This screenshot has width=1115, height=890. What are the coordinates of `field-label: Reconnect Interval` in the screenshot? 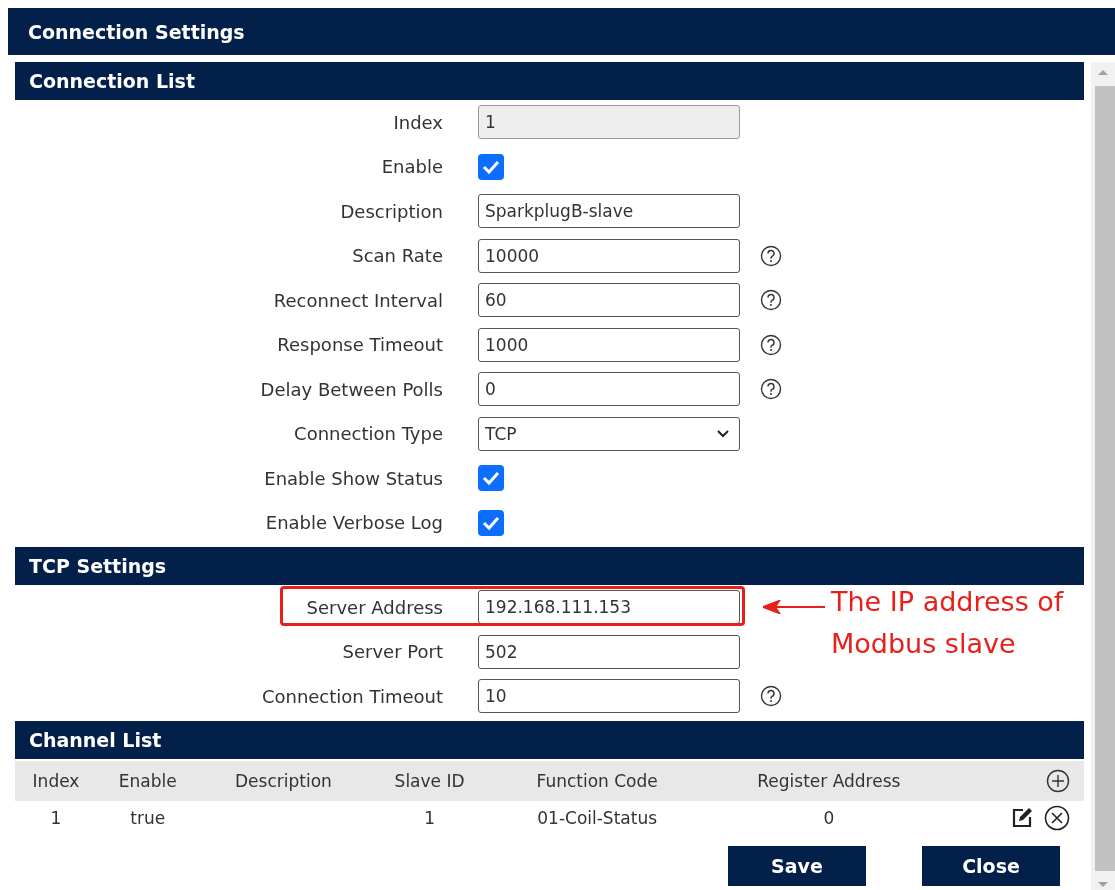 It's located at (357, 300).